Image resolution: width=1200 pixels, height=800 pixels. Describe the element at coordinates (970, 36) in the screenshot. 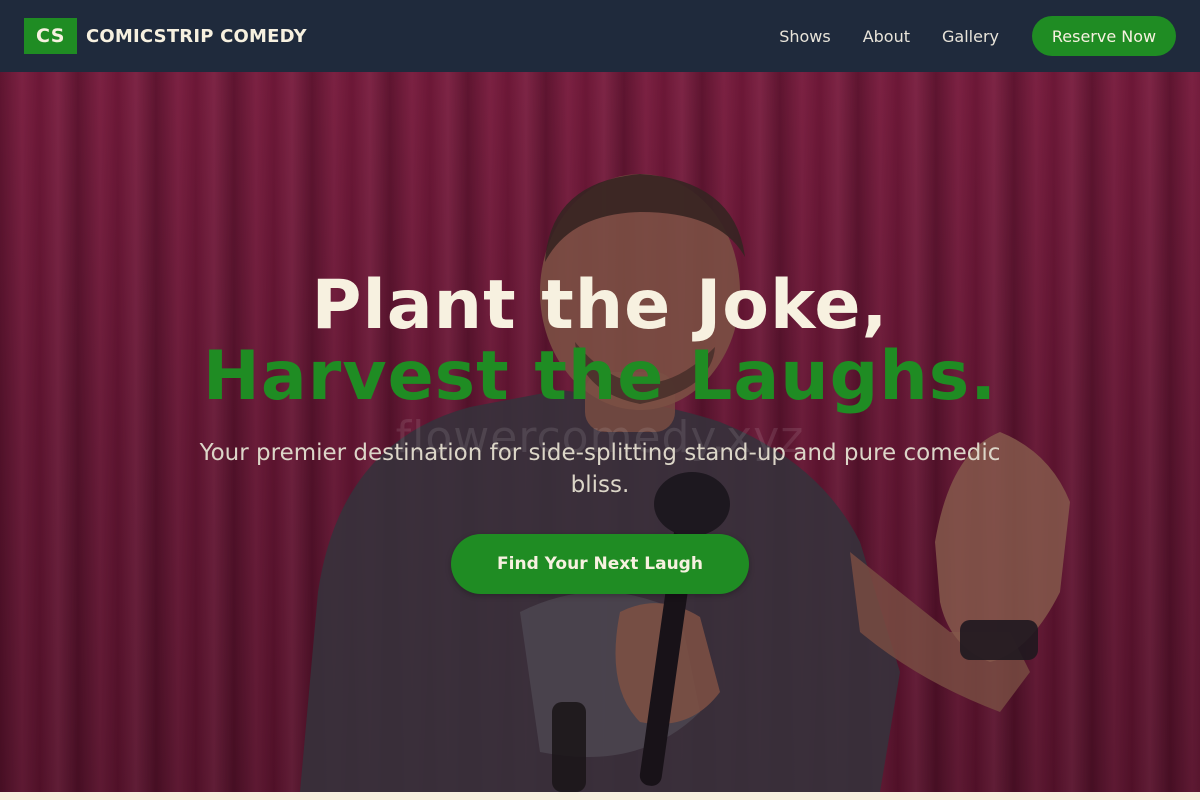

I see `nav-link-gallery: Gallery` at that location.